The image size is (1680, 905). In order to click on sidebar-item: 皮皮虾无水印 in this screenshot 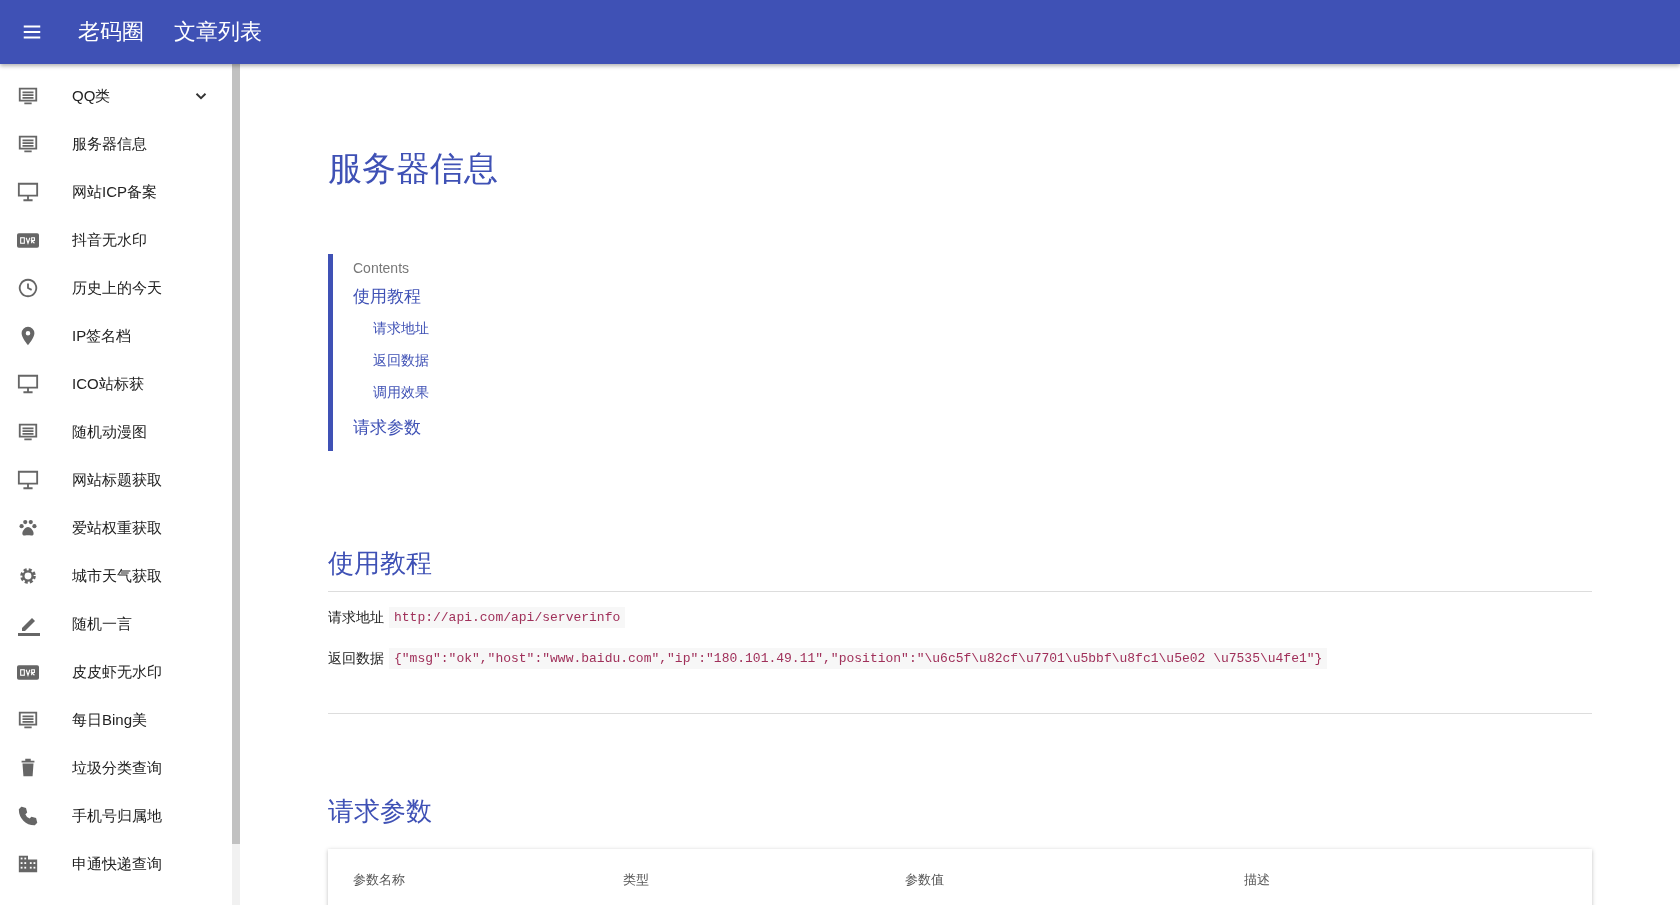, I will do `click(116, 672)`.